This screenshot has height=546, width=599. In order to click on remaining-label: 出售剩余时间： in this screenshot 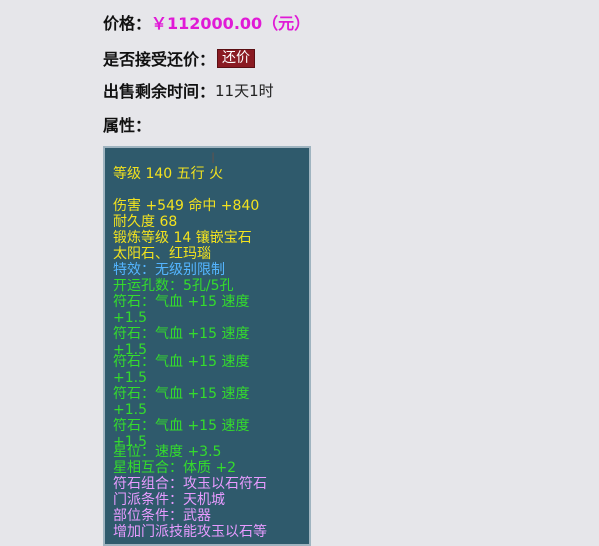, I will do `click(159, 91)`.